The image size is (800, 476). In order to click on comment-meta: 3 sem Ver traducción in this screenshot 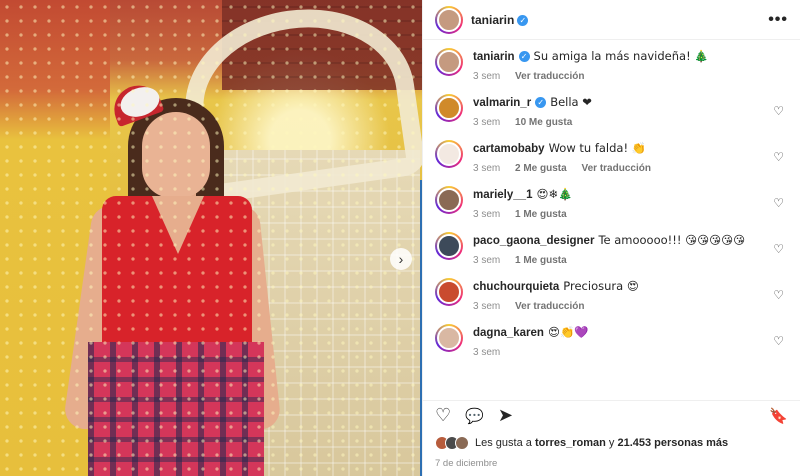, I will do `click(621, 306)`.